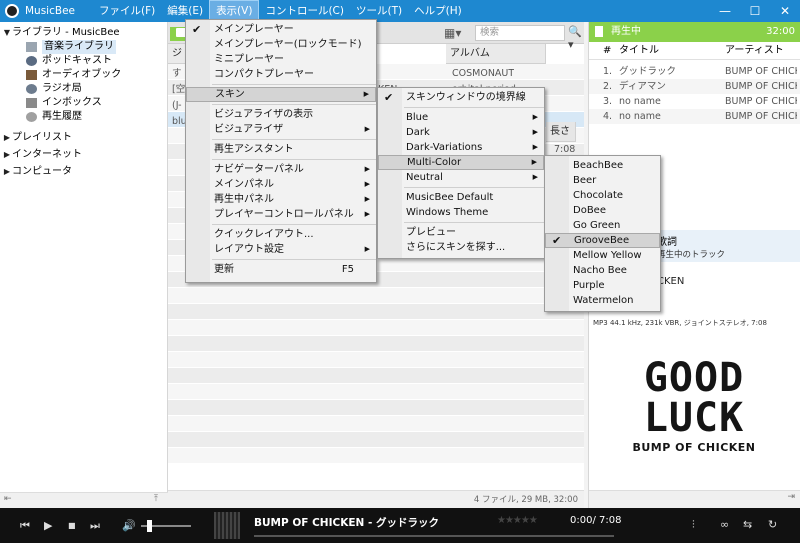  I want to click on audiobook-icon, so click(31, 75).